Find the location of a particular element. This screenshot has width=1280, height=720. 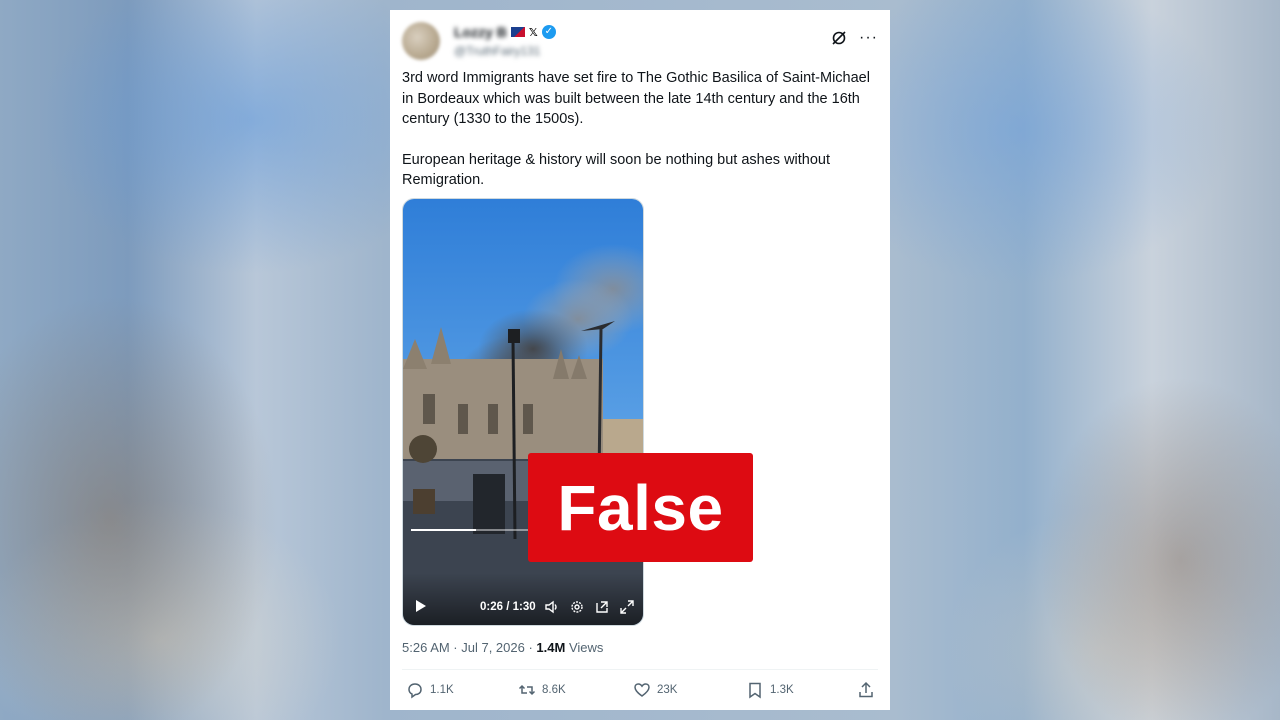

tweet-timestamp: 5:26 AM · Jul 7, 2026 · is located at coordinates (467, 647).